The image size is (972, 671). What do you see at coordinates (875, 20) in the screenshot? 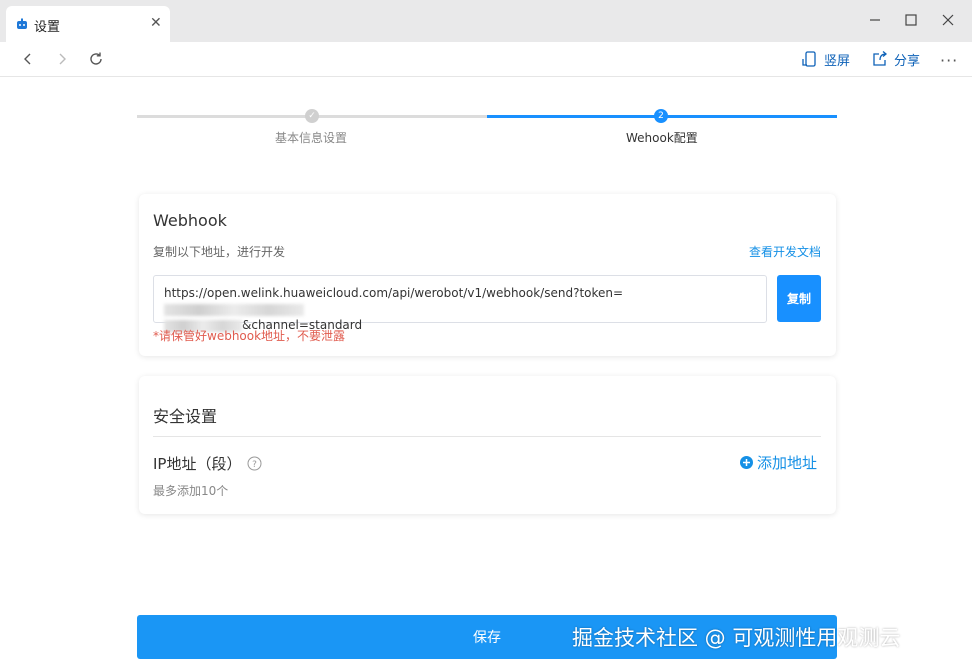
I see `minimize-icon` at bounding box center [875, 20].